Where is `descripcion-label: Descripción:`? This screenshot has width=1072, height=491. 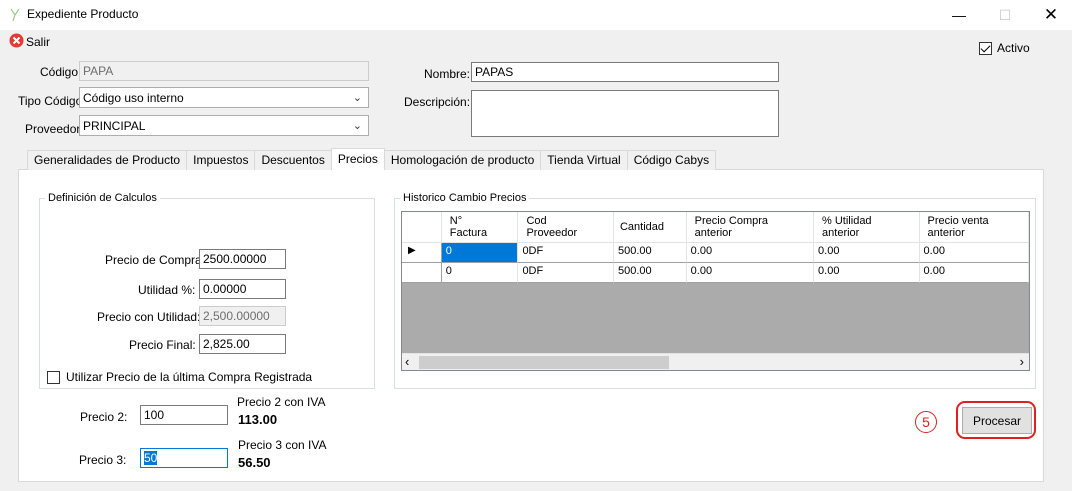 descripcion-label: Descripción: is located at coordinates (437, 102).